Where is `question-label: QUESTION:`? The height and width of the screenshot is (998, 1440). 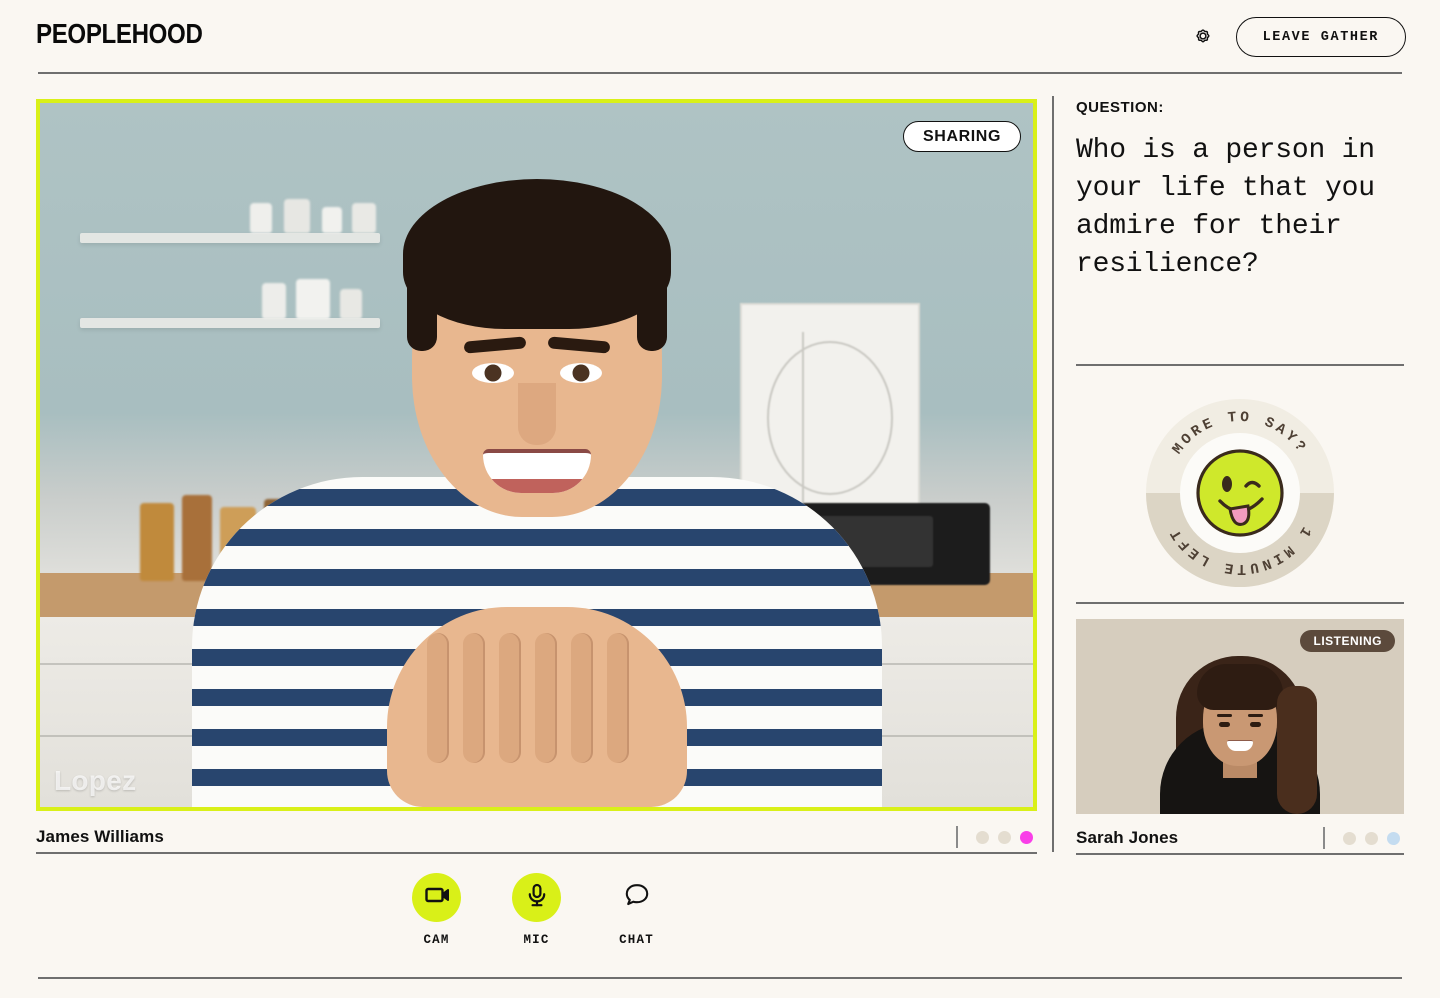
question-label: QUESTION: is located at coordinates (1120, 107).